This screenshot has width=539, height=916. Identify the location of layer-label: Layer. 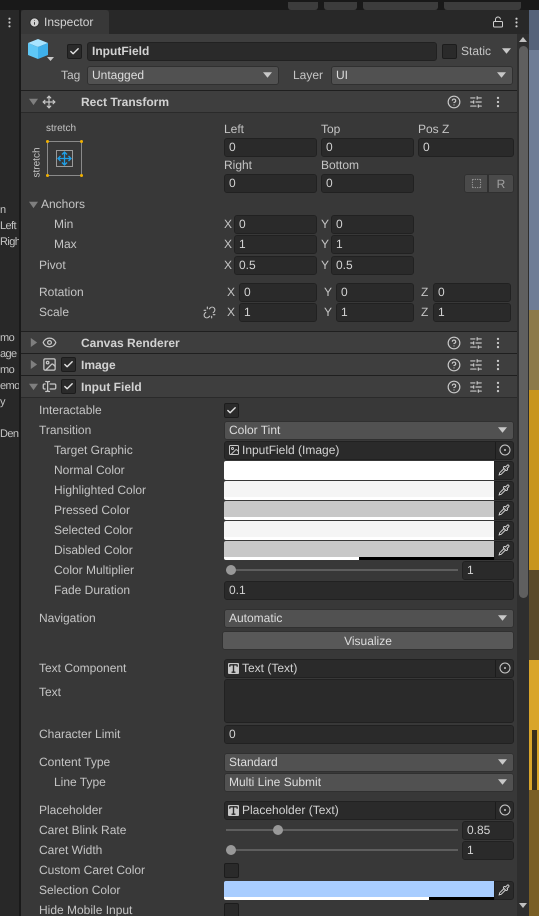
(308, 75).